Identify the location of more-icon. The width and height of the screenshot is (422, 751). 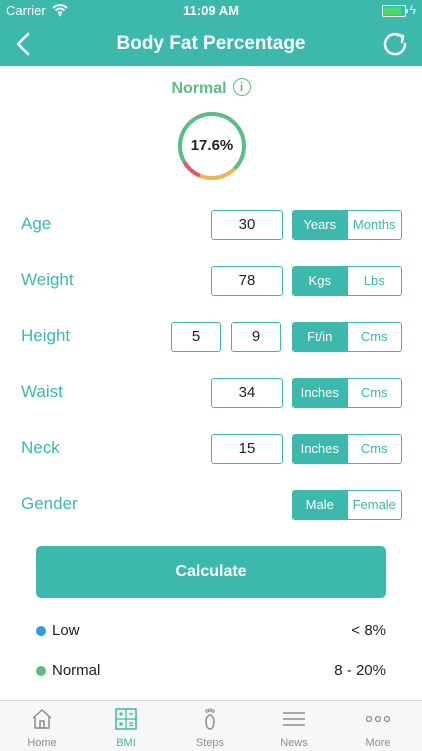
(378, 719).